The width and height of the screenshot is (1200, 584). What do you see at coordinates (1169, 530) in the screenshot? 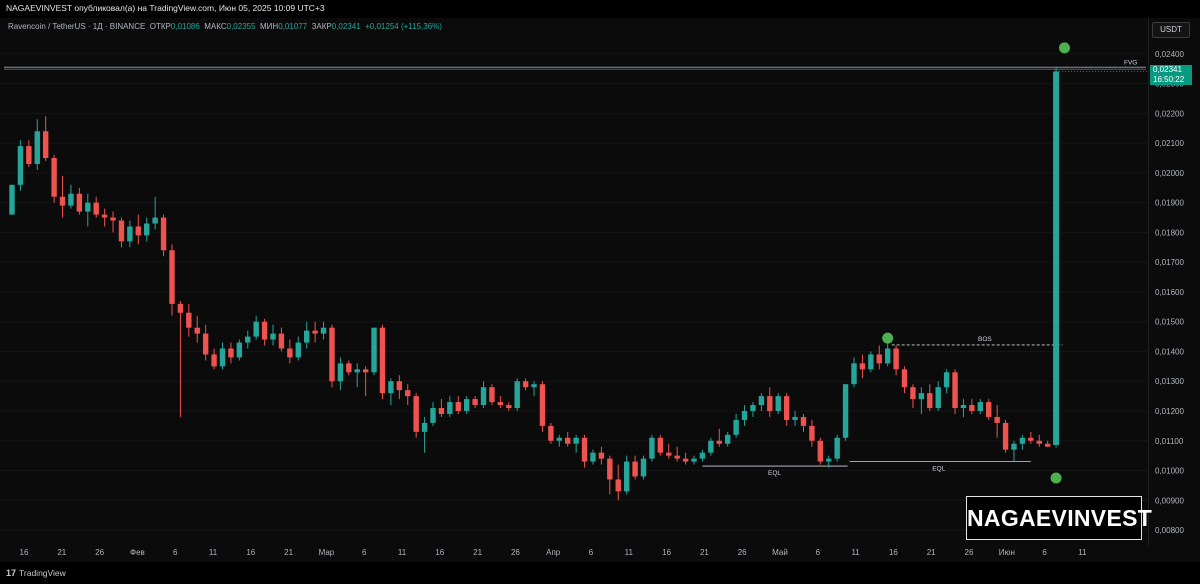
I see `price-tick-label: 0,00800` at bounding box center [1169, 530].